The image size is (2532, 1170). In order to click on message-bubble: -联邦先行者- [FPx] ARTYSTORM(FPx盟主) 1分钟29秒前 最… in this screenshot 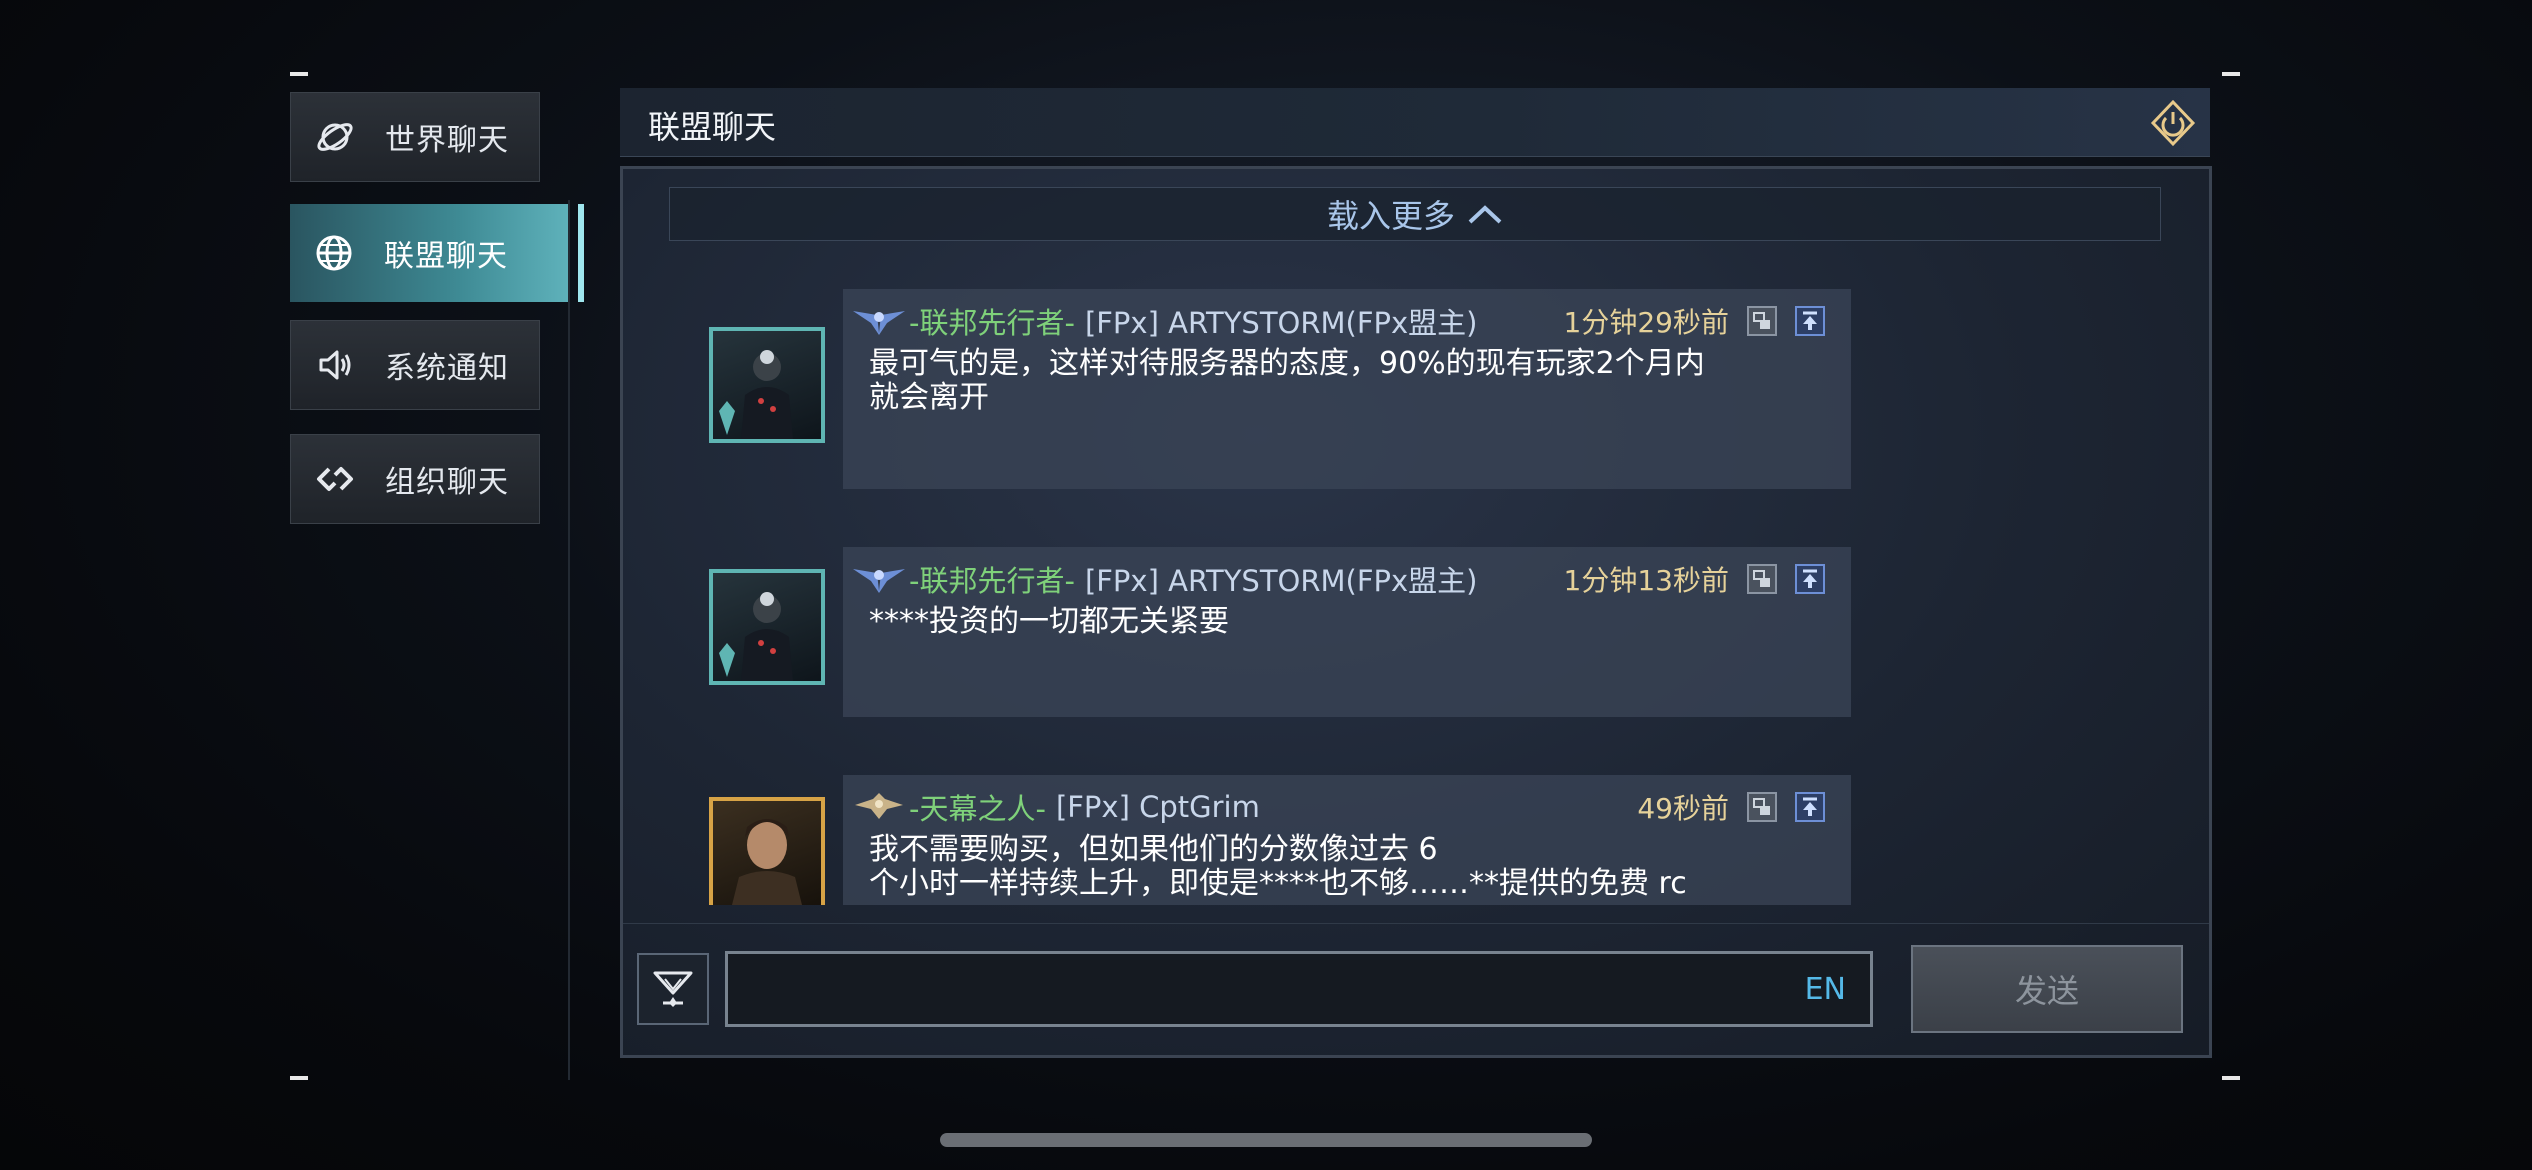, I will do `click(1347, 389)`.